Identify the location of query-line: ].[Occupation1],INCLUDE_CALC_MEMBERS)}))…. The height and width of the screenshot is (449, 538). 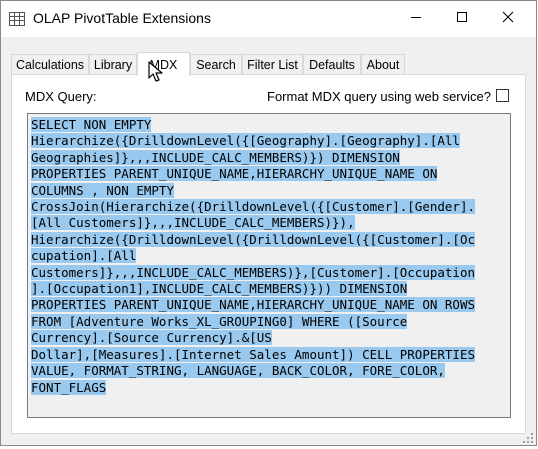
(219, 289).